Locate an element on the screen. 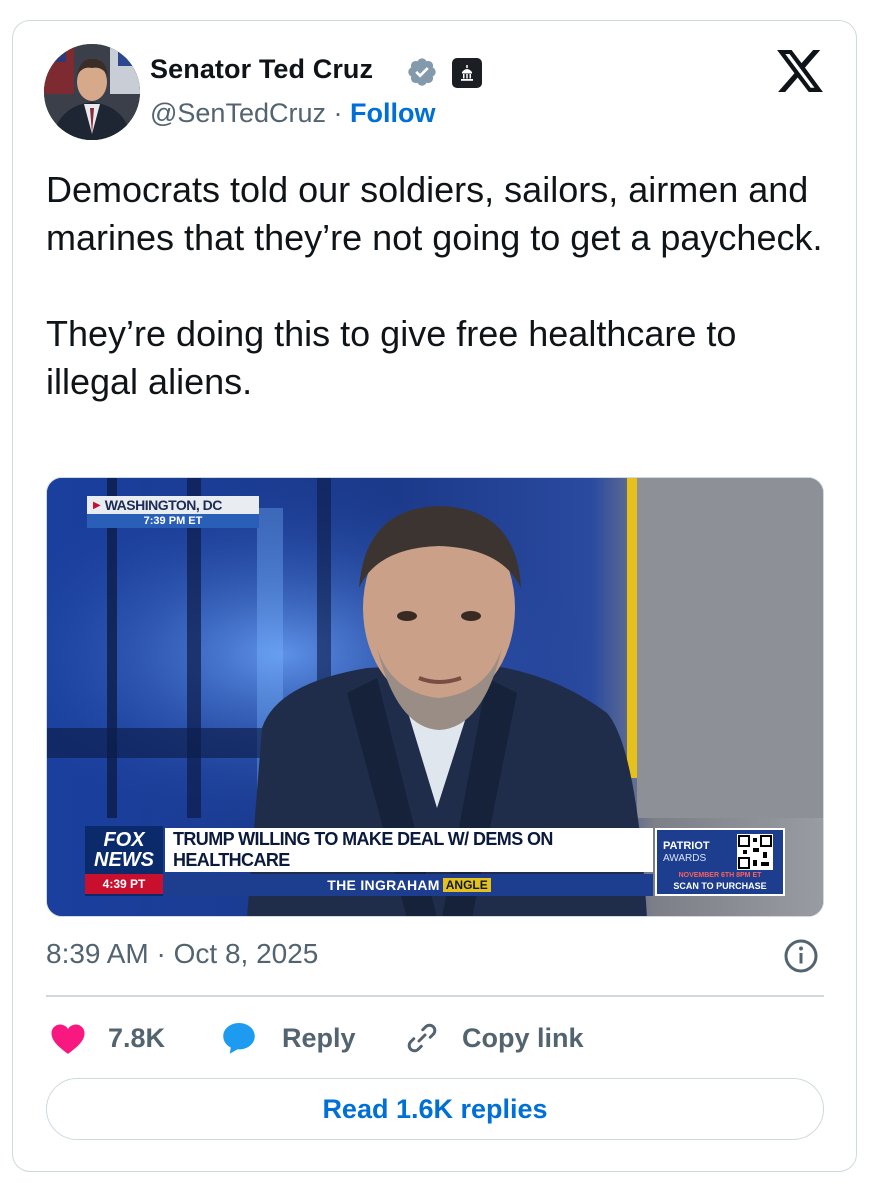 This screenshot has width=876, height=1186. avatar is located at coordinates (92, 92).